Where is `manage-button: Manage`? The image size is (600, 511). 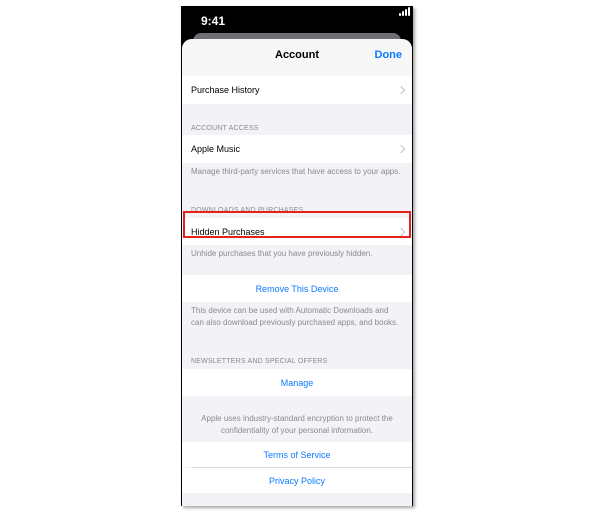
manage-button: Manage is located at coordinates (297, 382).